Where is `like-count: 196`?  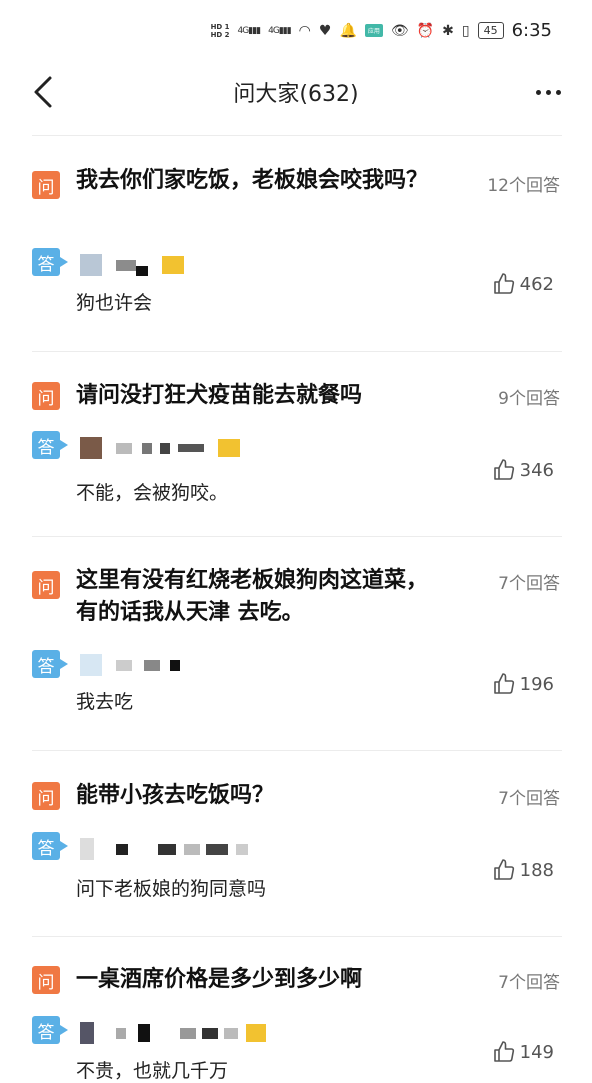 like-count: 196 is located at coordinates (536, 684).